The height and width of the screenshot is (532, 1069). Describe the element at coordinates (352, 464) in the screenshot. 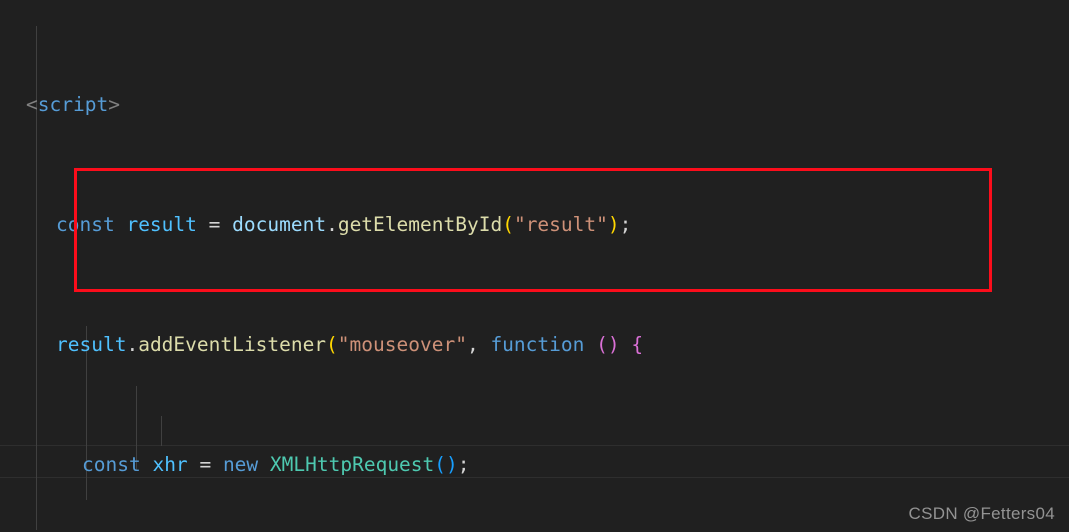

I see `class-xmlhttprequest: XMLHttpRequest` at that location.